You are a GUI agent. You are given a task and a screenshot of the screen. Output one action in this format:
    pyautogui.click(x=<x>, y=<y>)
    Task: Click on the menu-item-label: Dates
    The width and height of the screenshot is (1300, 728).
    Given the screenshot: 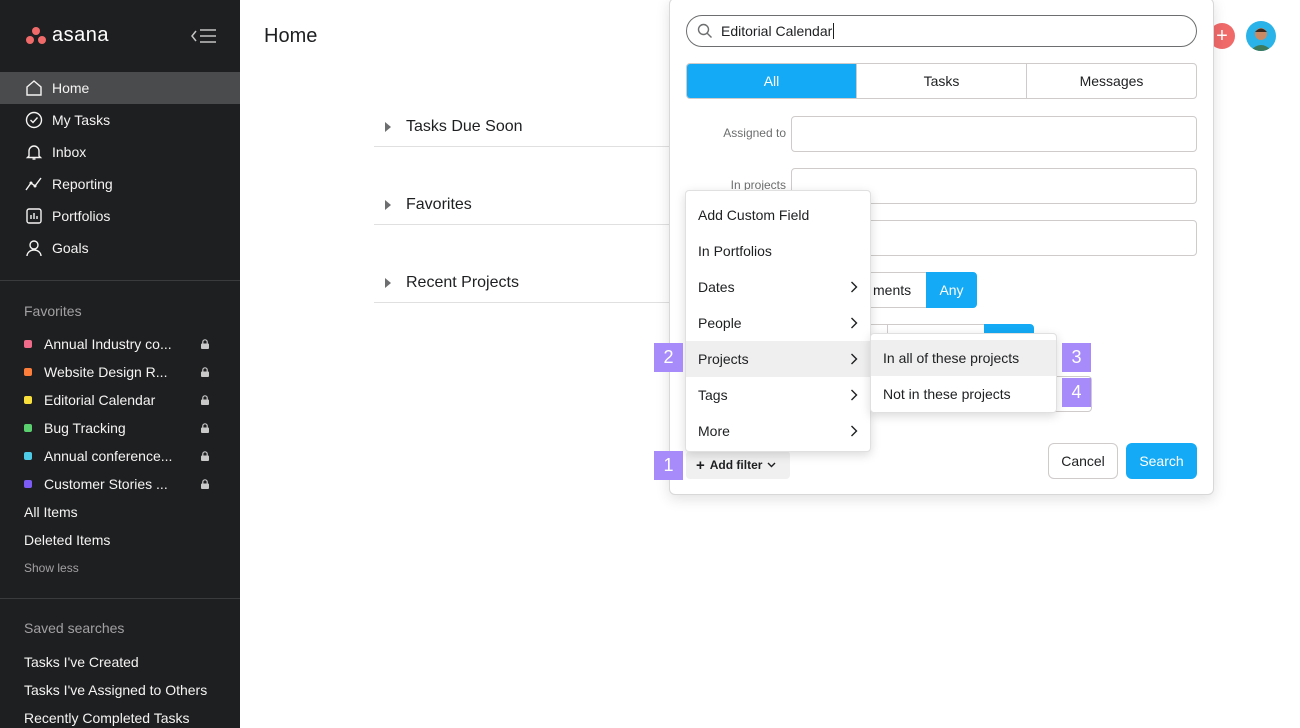 What is the action you would take?
    pyautogui.click(x=716, y=287)
    